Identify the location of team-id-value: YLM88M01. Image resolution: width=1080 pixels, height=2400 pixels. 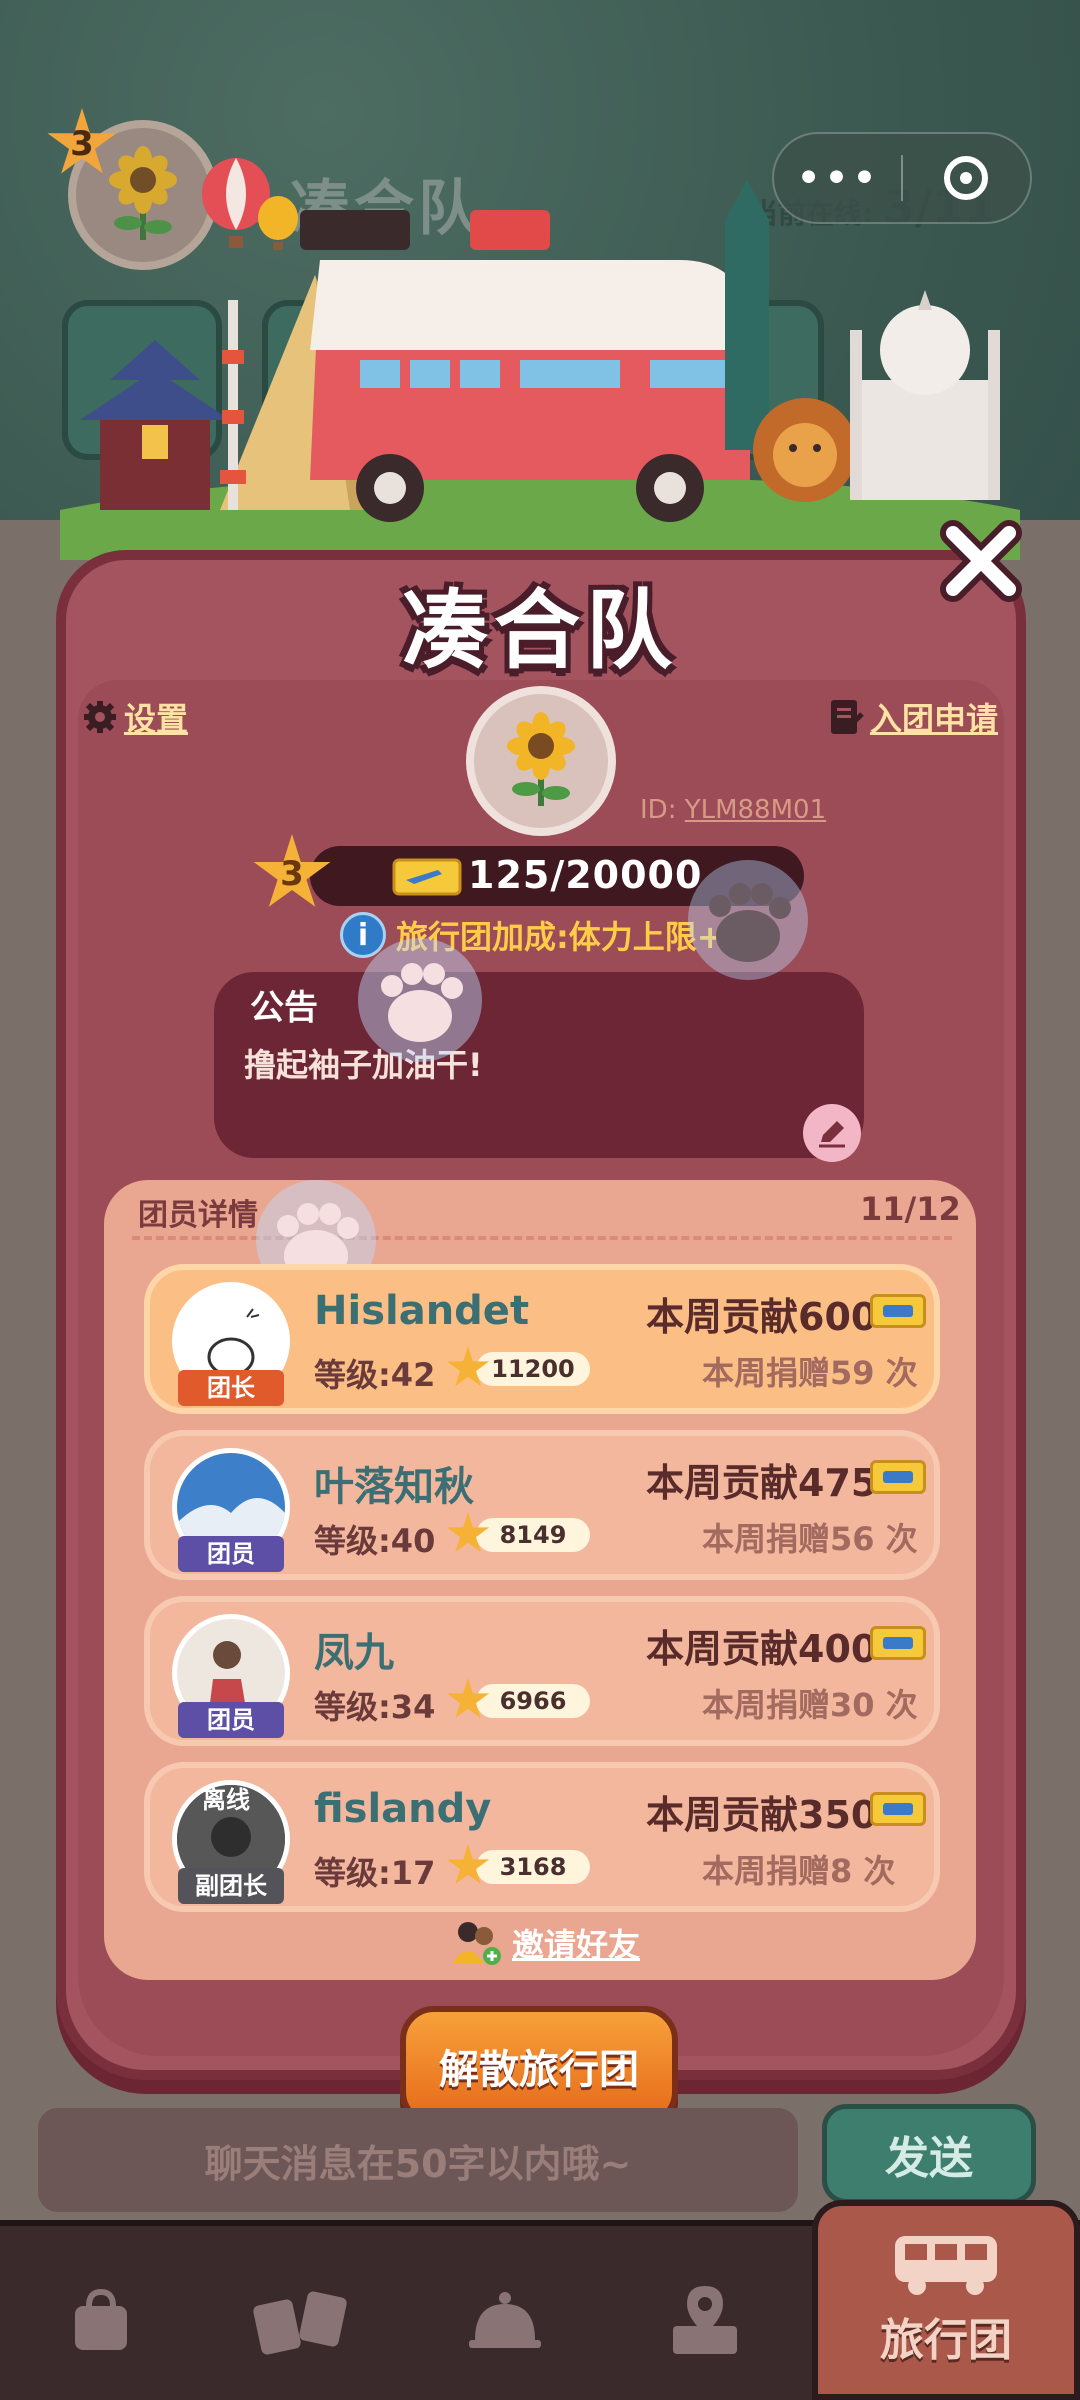
(755, 810).